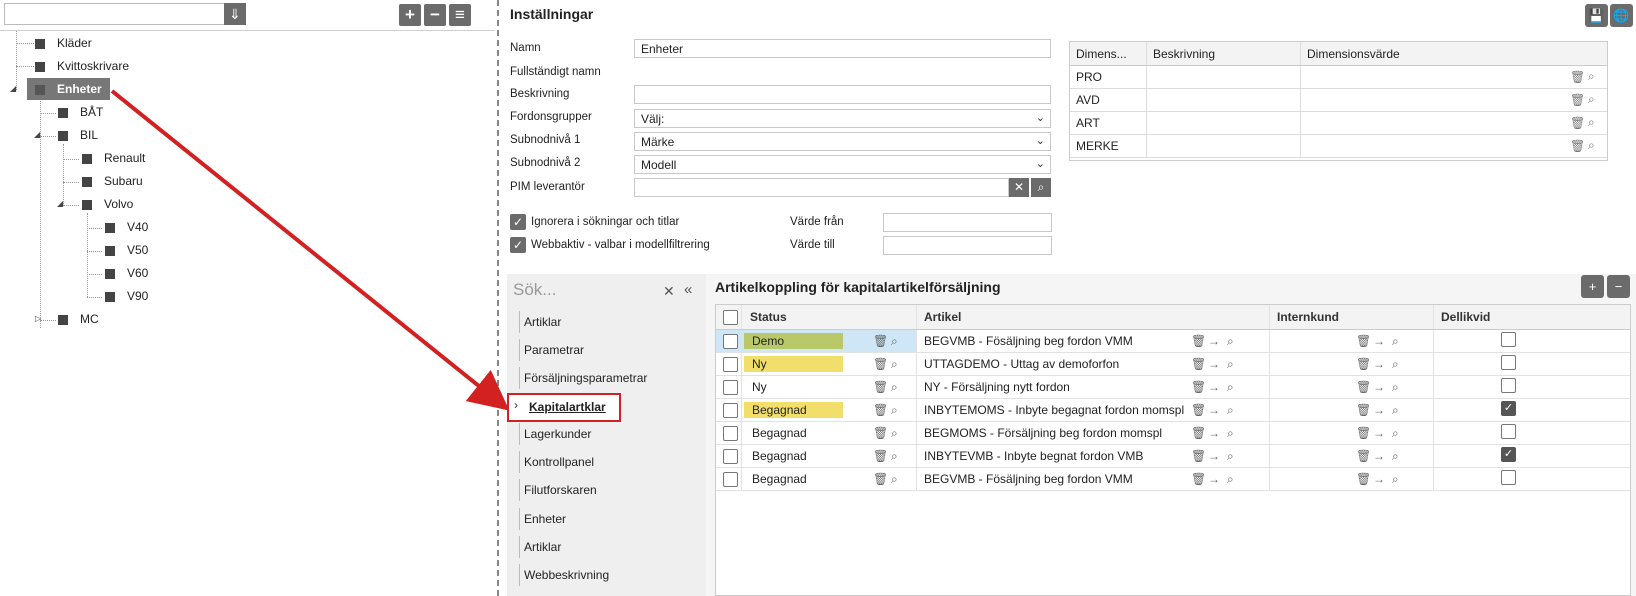  I want to click on tree-node-renault: Renault, so click(113, 158).